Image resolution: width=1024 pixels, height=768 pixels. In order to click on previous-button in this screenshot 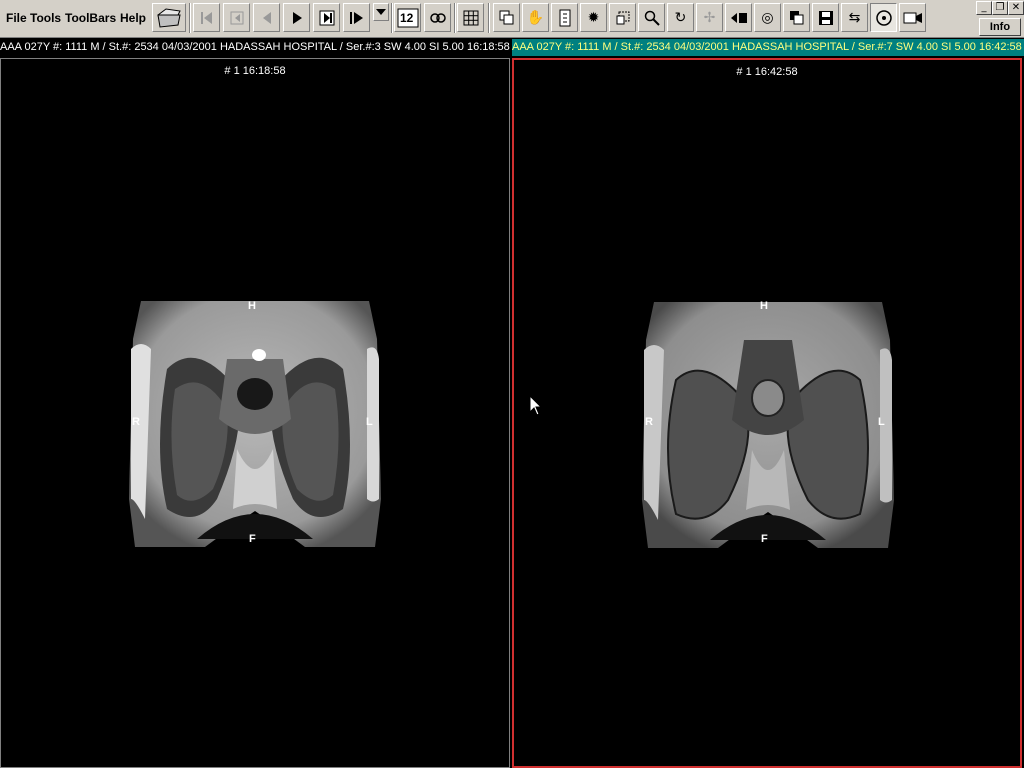, I will do `click(266, 17)`.